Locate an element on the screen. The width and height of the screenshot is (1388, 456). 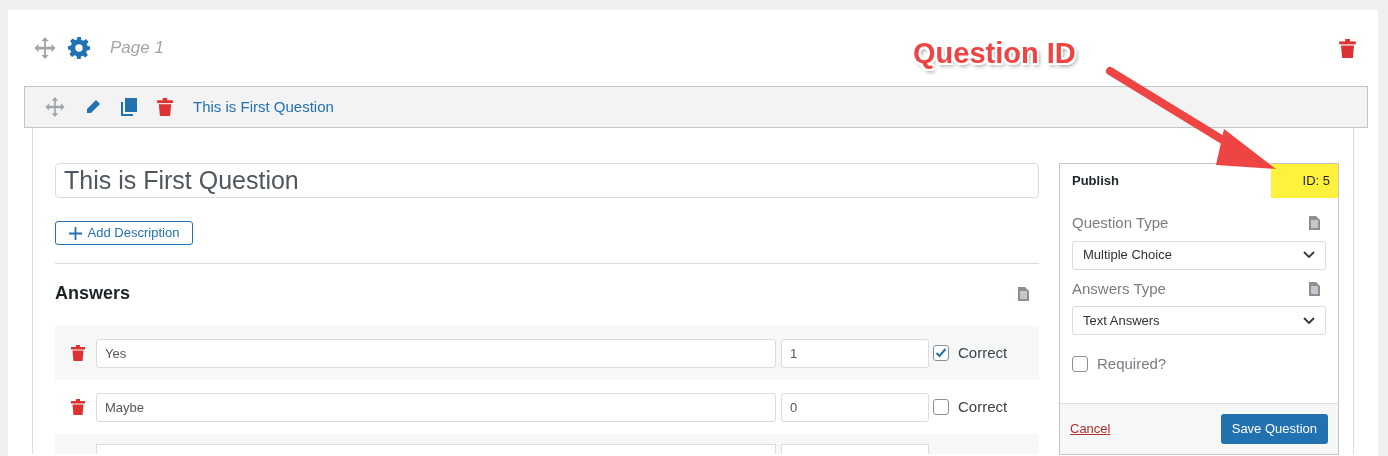
cancel-link: Cancel is located at coordinates (1090, 429).